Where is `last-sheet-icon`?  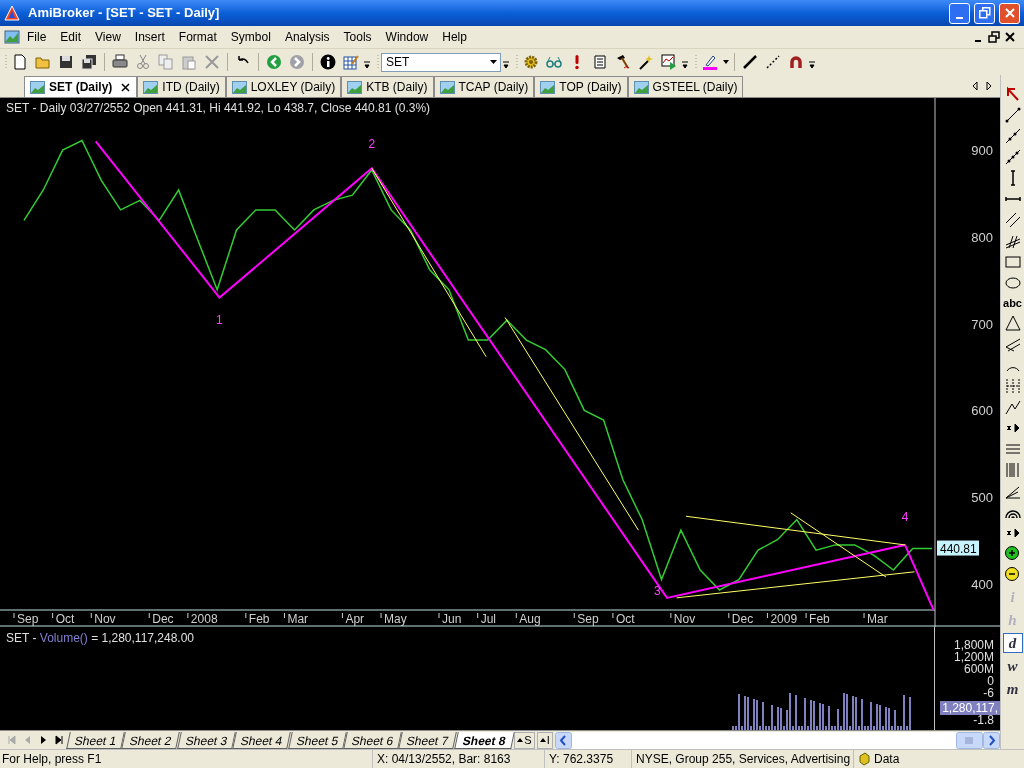 last-sheet-icon is located at coordinates (60, 740).